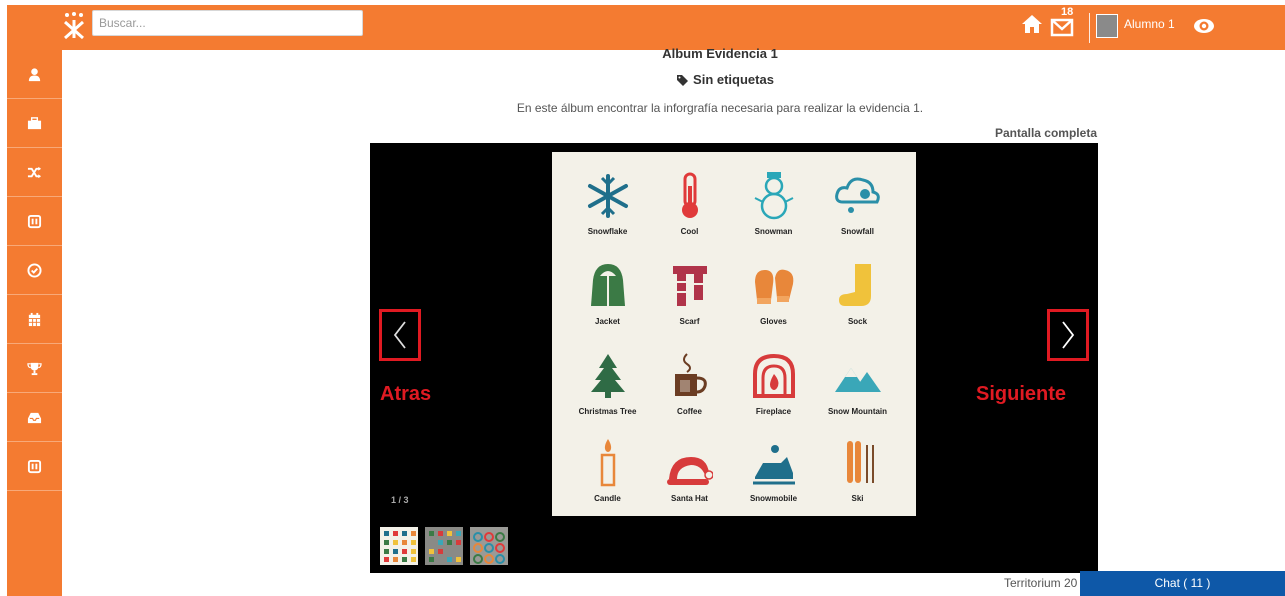 This screenshot has height=596, width=1285. I want to click on santa-hat-icon, so click(690, 471).